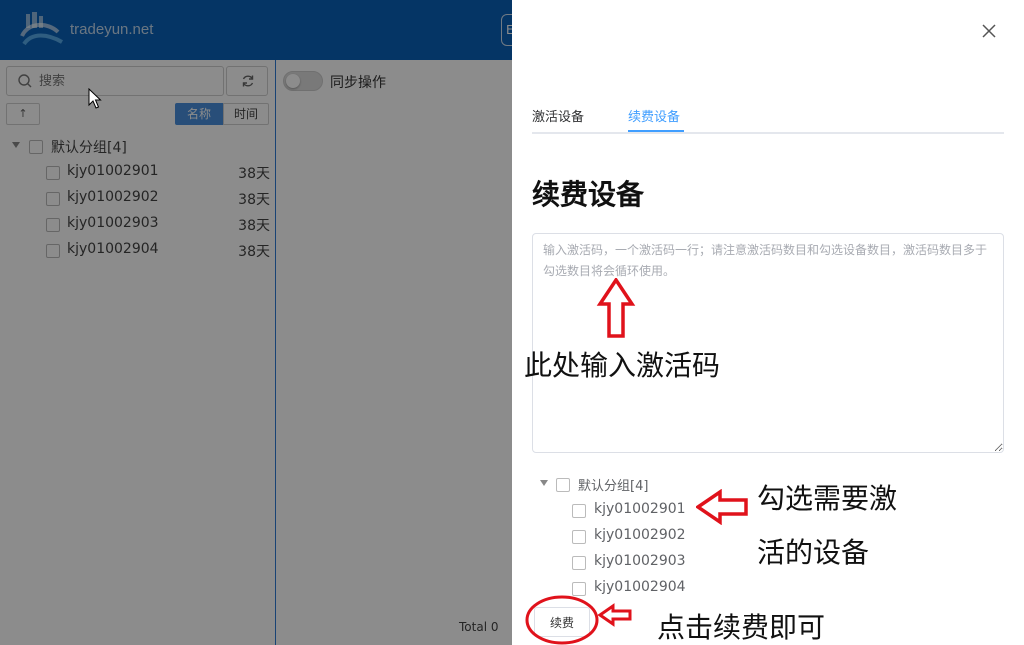 The image size is (1024, 645). I want to click on device-name: kjy01002904, so click(640, 587).